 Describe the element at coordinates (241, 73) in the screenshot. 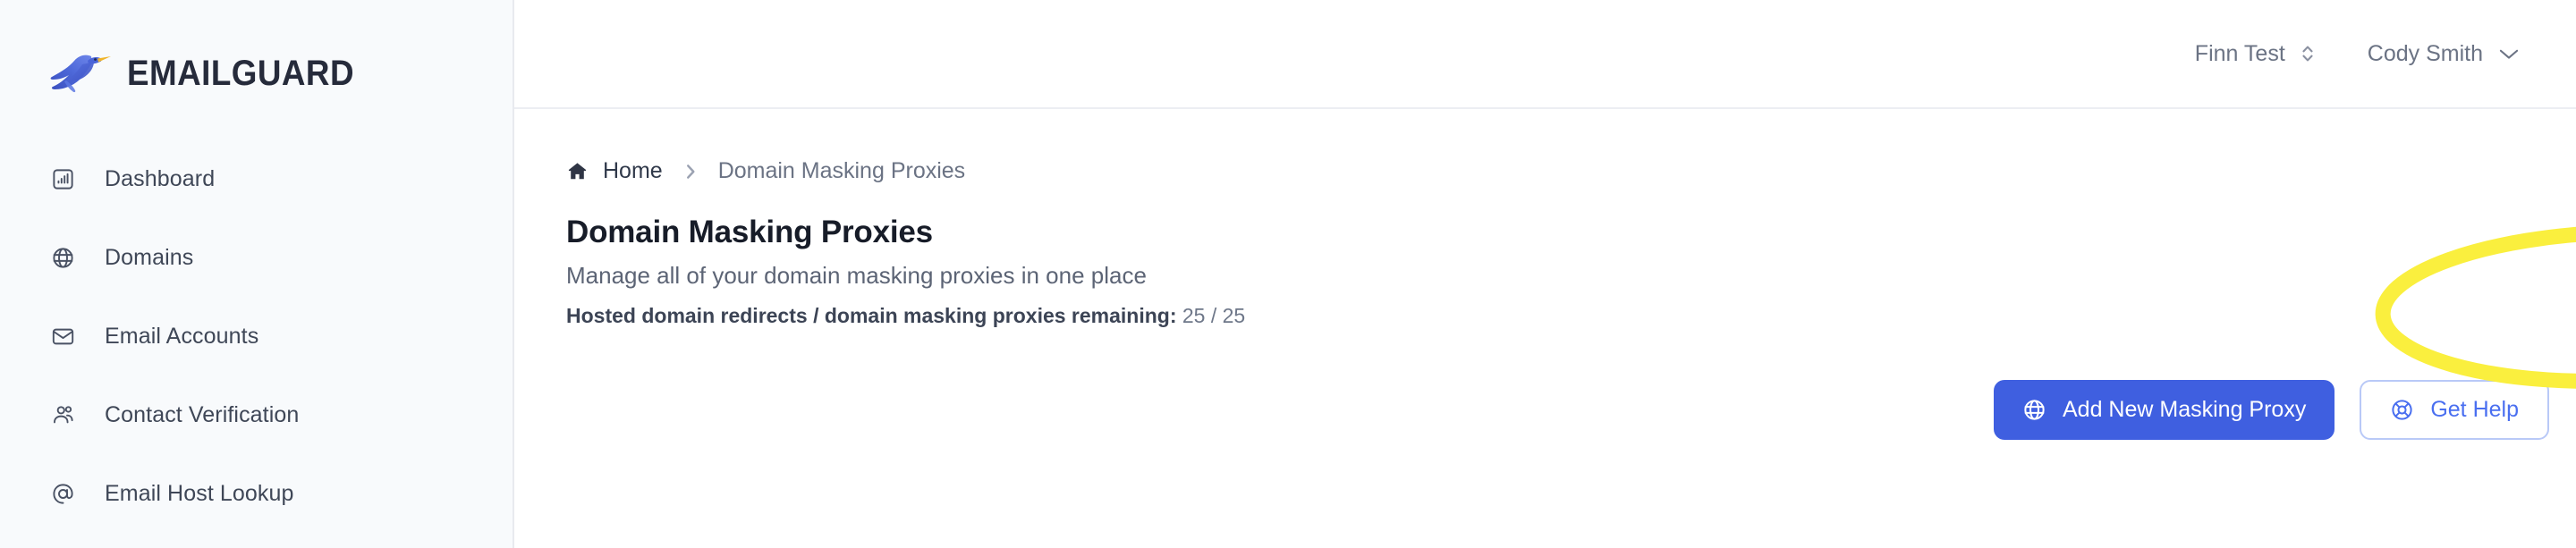

I see `brand-name: EMAILGUARD` at that location.